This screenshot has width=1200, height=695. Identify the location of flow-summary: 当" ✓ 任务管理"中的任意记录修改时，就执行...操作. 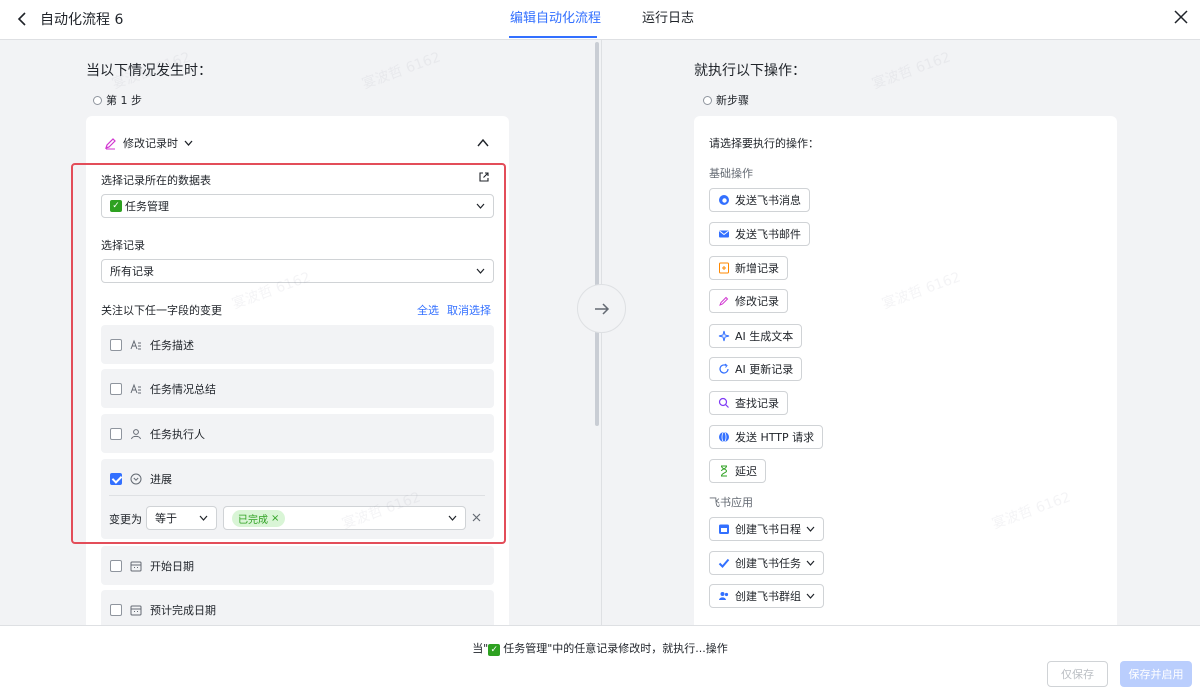
(600, 648).